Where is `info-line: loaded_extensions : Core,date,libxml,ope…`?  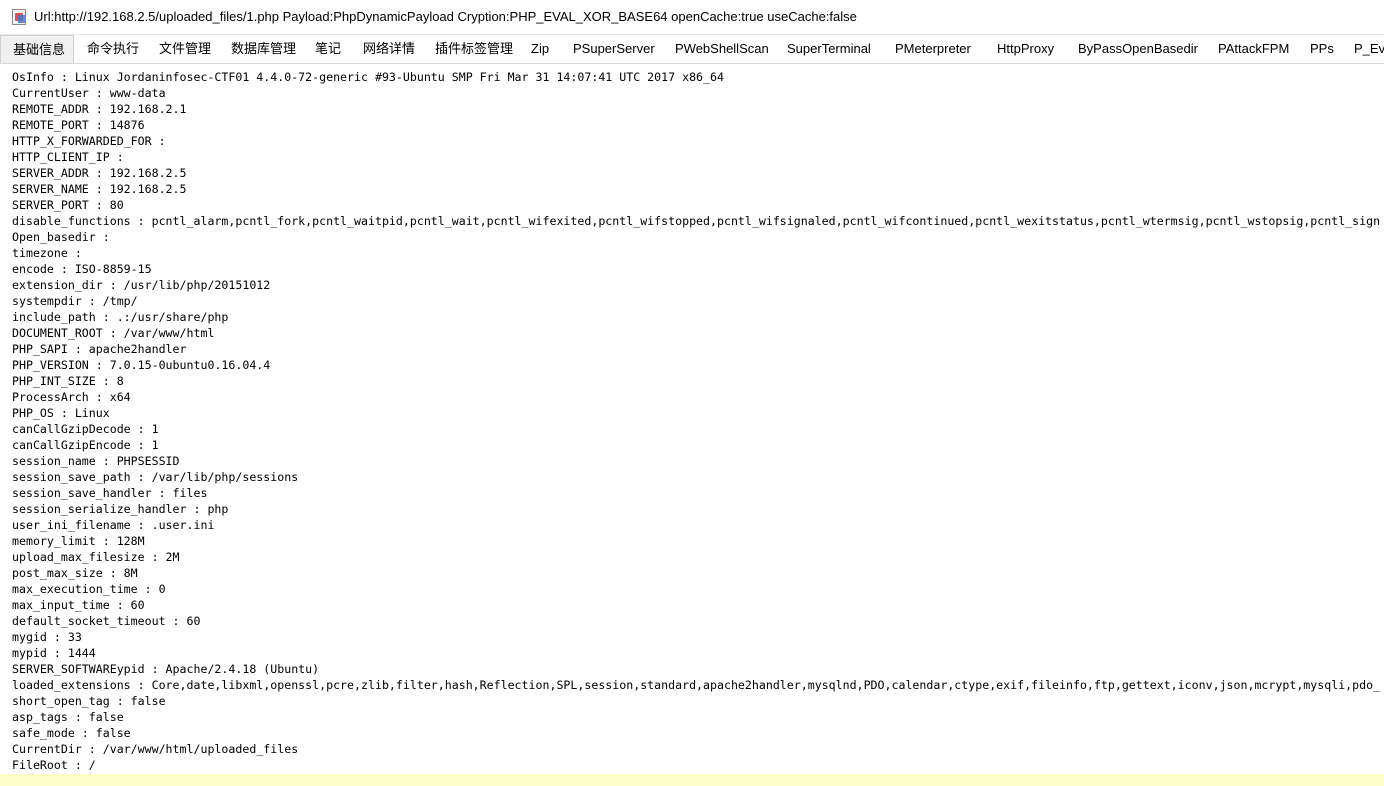 info-line: loaded_extensions : Core,date,libxml,ope… is located at coordinates (696, 685).